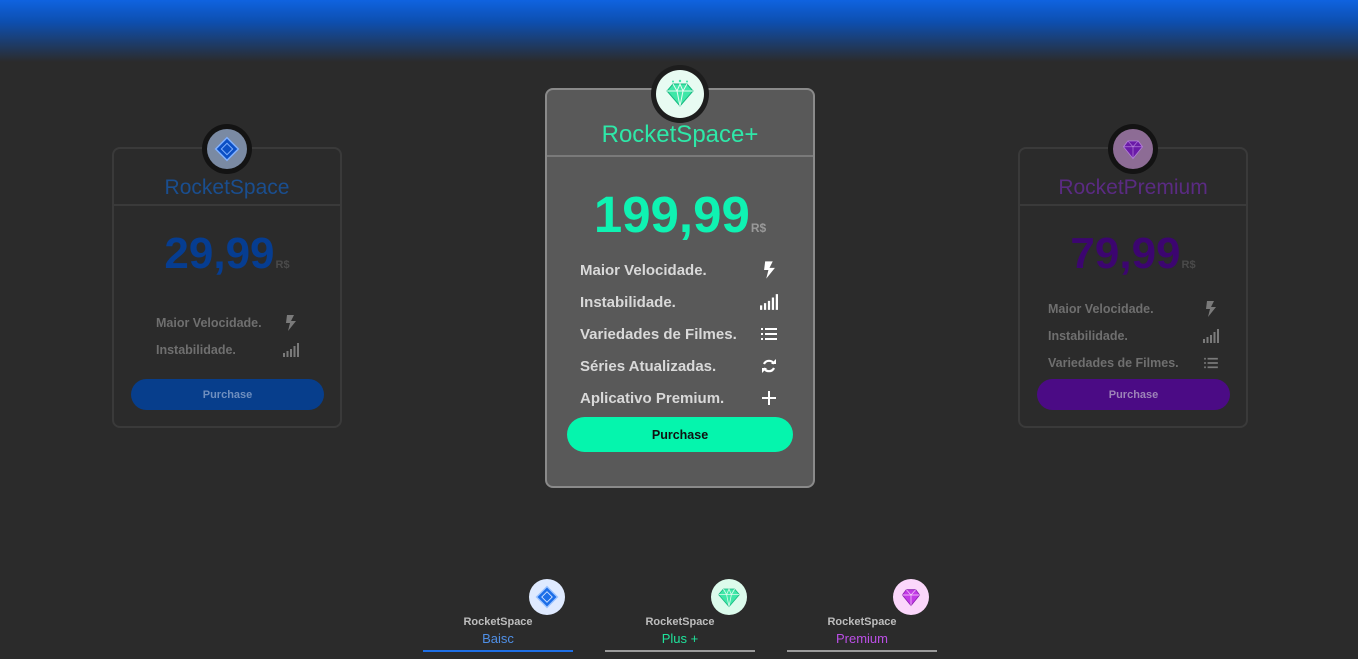 Image resolution: width=1358 pixels, height=659 pixels. Describe the element at coordinates (648, 366) in the screenshot. I see `feature-label: Séries Atualizadas.` at that location.